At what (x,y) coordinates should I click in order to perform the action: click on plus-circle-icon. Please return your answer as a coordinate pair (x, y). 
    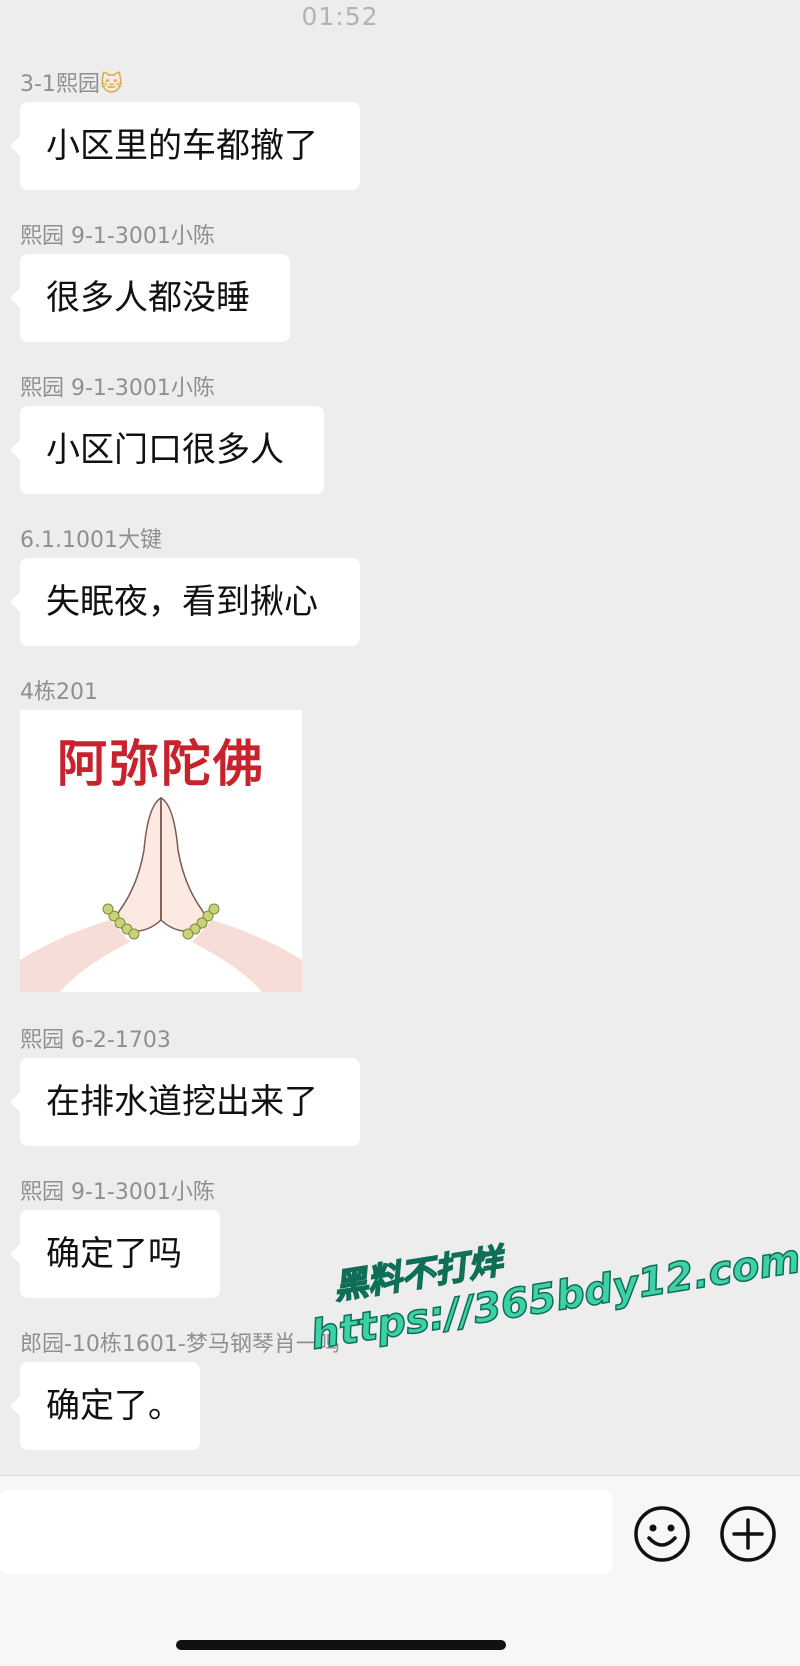
    Looking at the image, I should click on (748, 1534).